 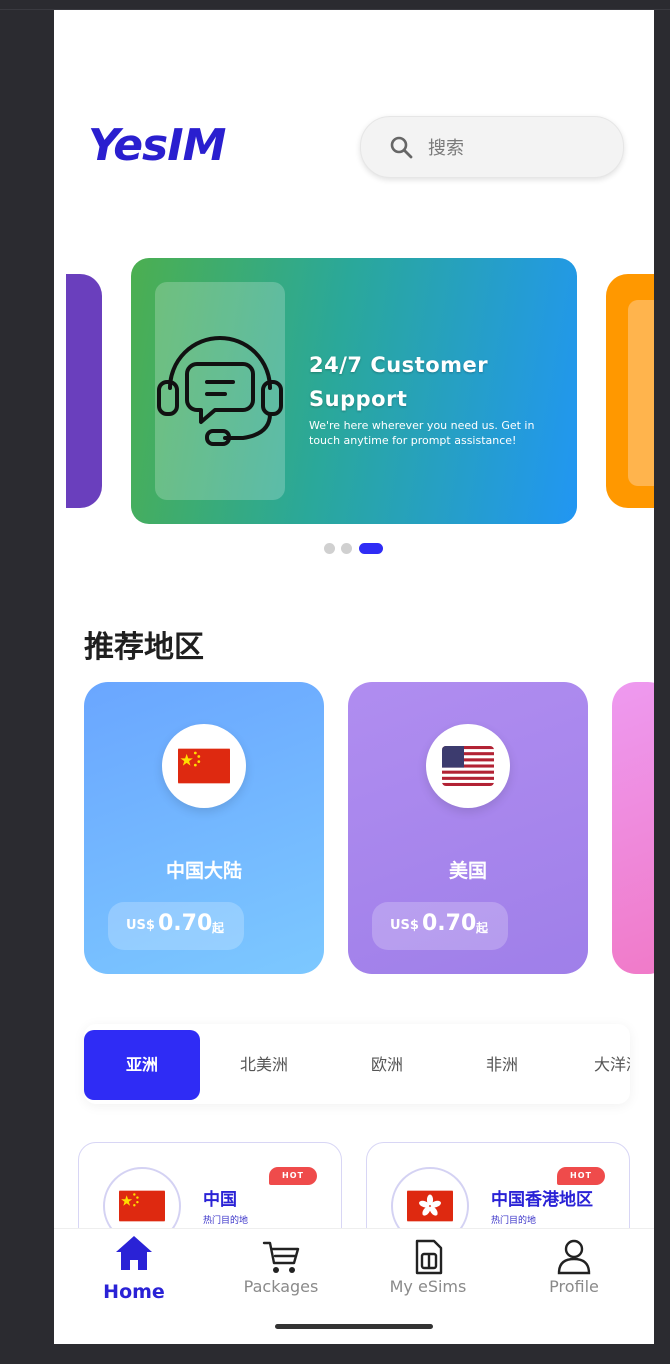 What do you see at coordinates (371, 548) in the screenshot?
I see `carousel-dot-3-active` at bounding box center [371, 548].